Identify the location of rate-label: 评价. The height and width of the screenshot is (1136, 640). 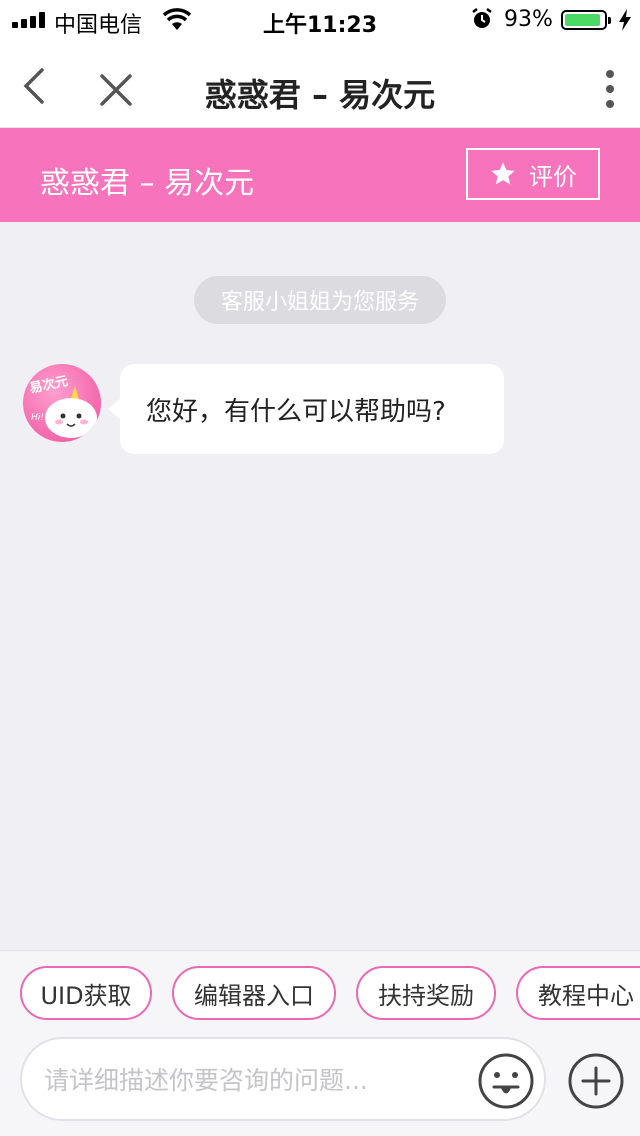
(553, 176).